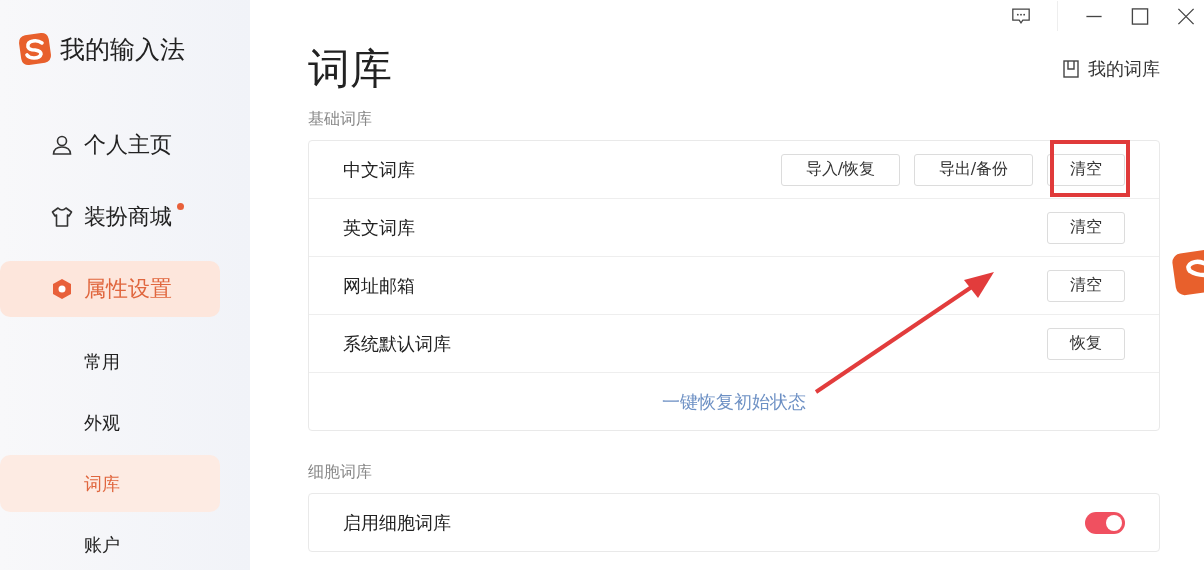  I want to click on feedback-icon, so click(1021, 16).